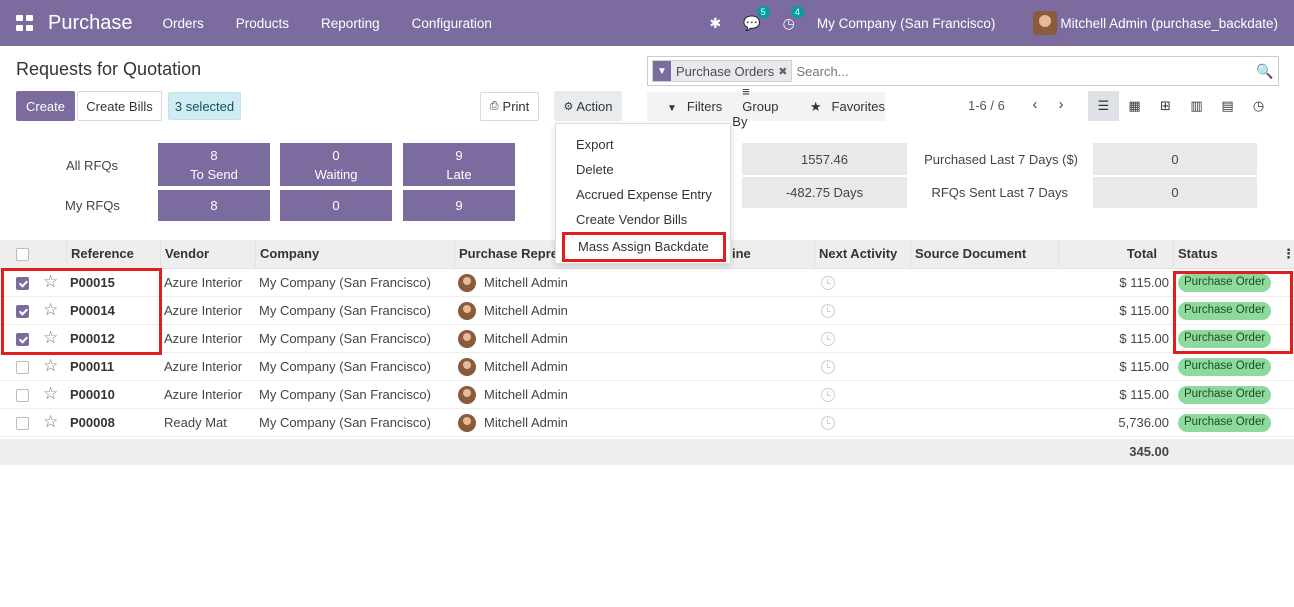 The image size is (1294, 607). What do you see at coordinates (1223, 254) in the screenshot?
I see `column-status: Status` at bounding box center [1223, 254].